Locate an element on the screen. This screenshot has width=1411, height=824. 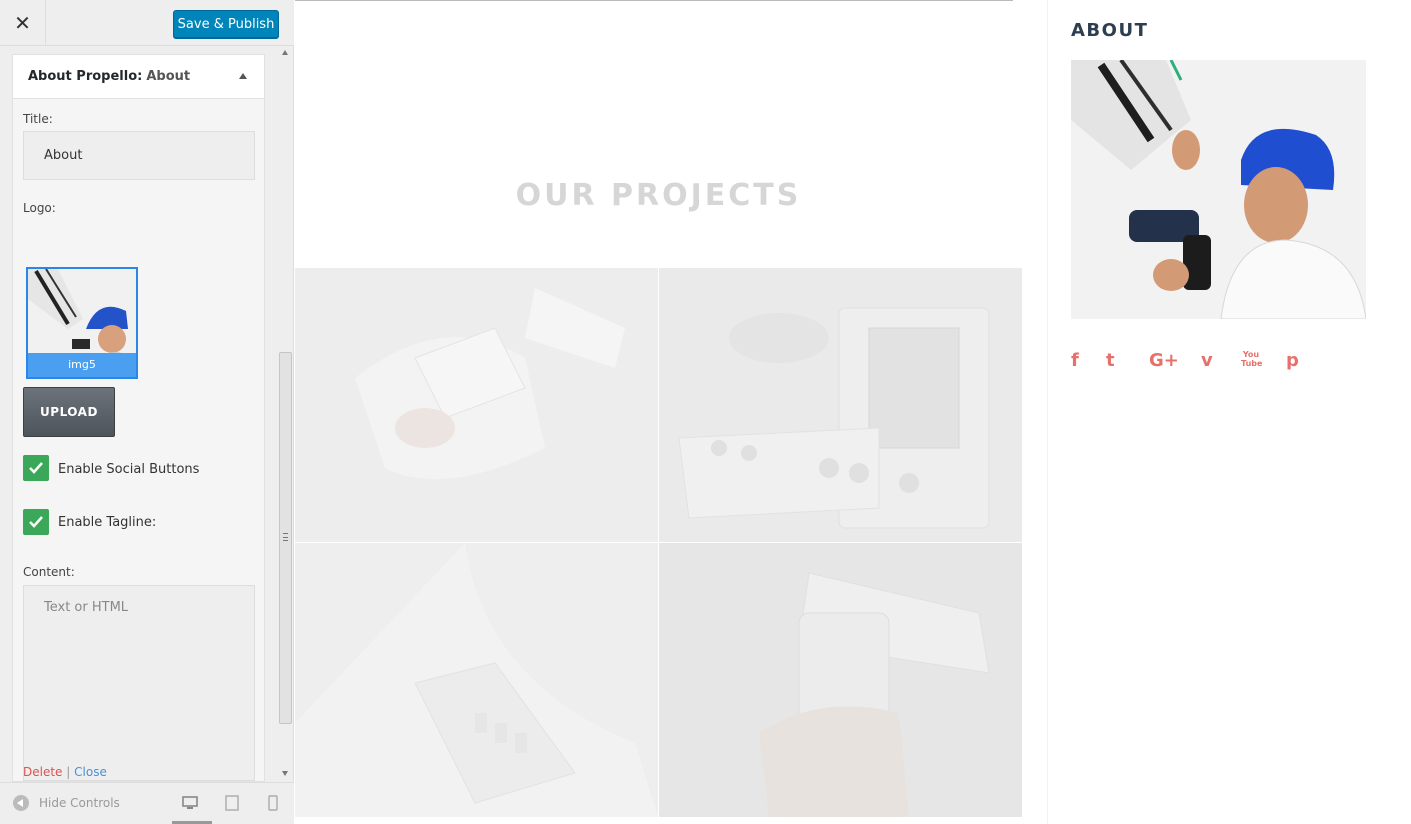
scroll-thumb is located at coordinates (285, 538).